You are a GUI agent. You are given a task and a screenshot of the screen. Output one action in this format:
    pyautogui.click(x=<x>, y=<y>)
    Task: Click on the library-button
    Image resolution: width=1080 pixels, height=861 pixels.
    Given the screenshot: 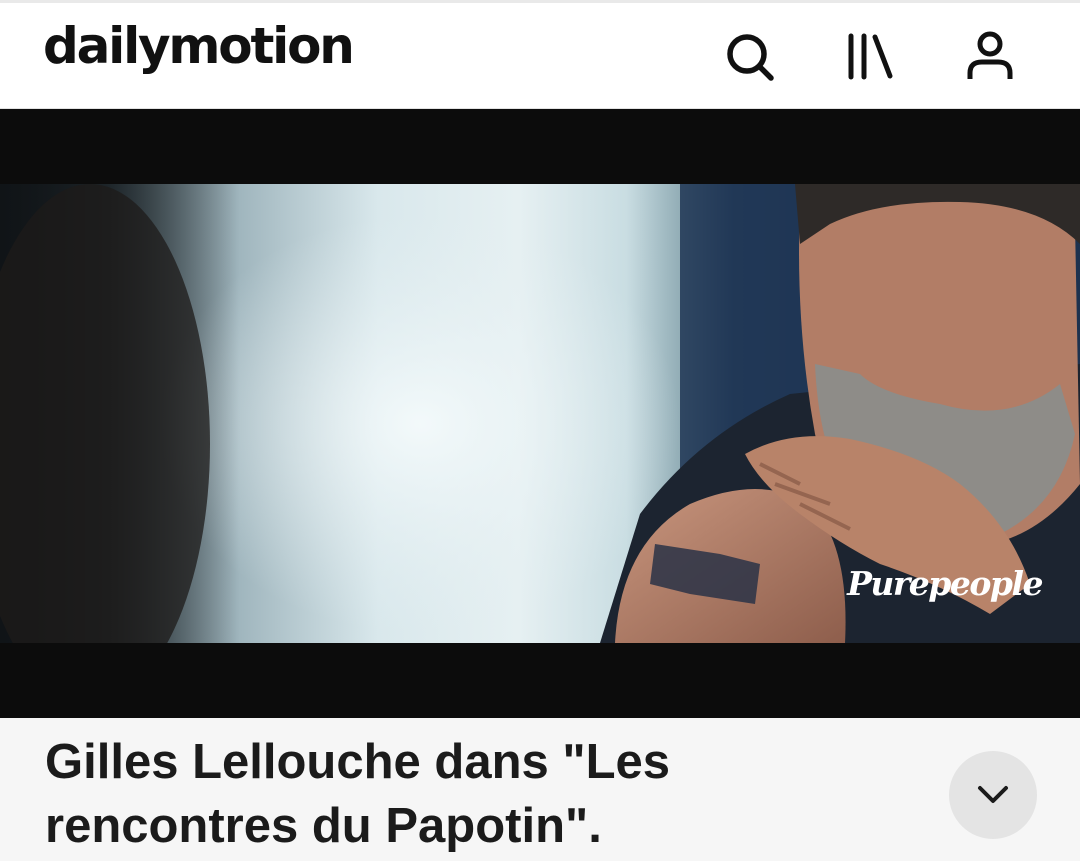 What is the action you would take?
    pyautogui.click(x=871, y=57)
    